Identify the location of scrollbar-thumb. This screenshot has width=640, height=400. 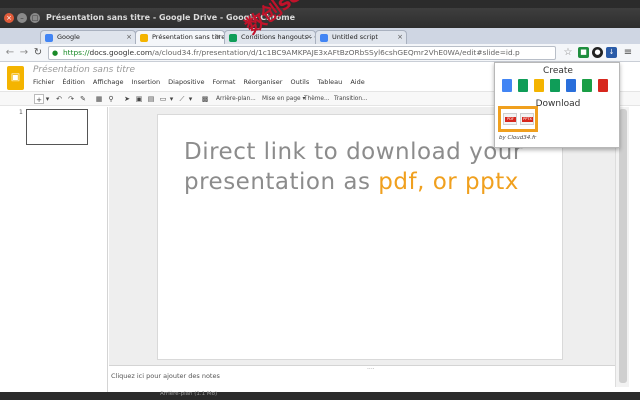
(623, 246).